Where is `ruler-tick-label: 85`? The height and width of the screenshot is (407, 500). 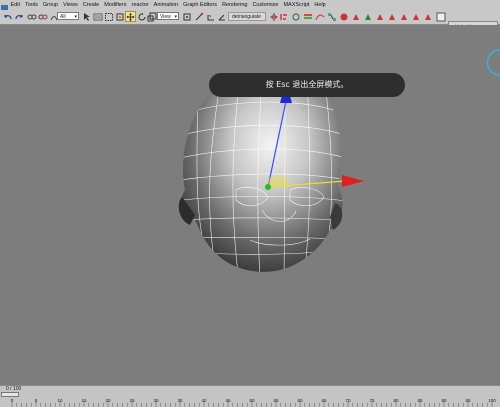
ruler-tick-label: 85 is located at coordinates (419, 400).